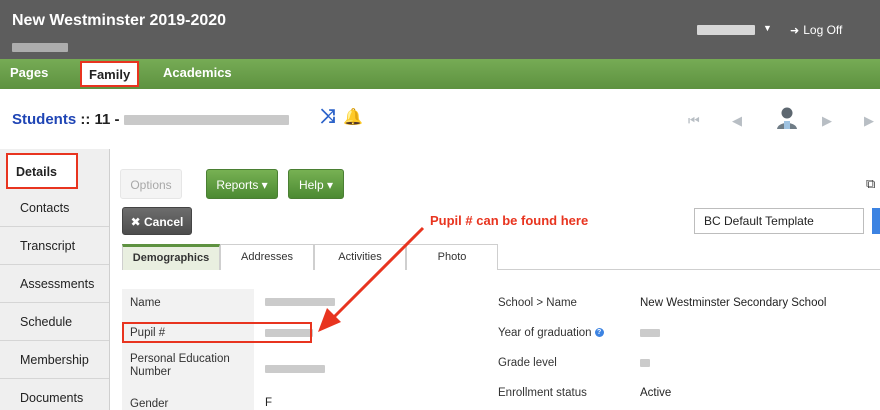 The height and width of the screenshot is (410, 880). What do you see at coordinates (206, 120) in the screenshot?
I see `student-name-redacted` at bounding box center [206, 120].